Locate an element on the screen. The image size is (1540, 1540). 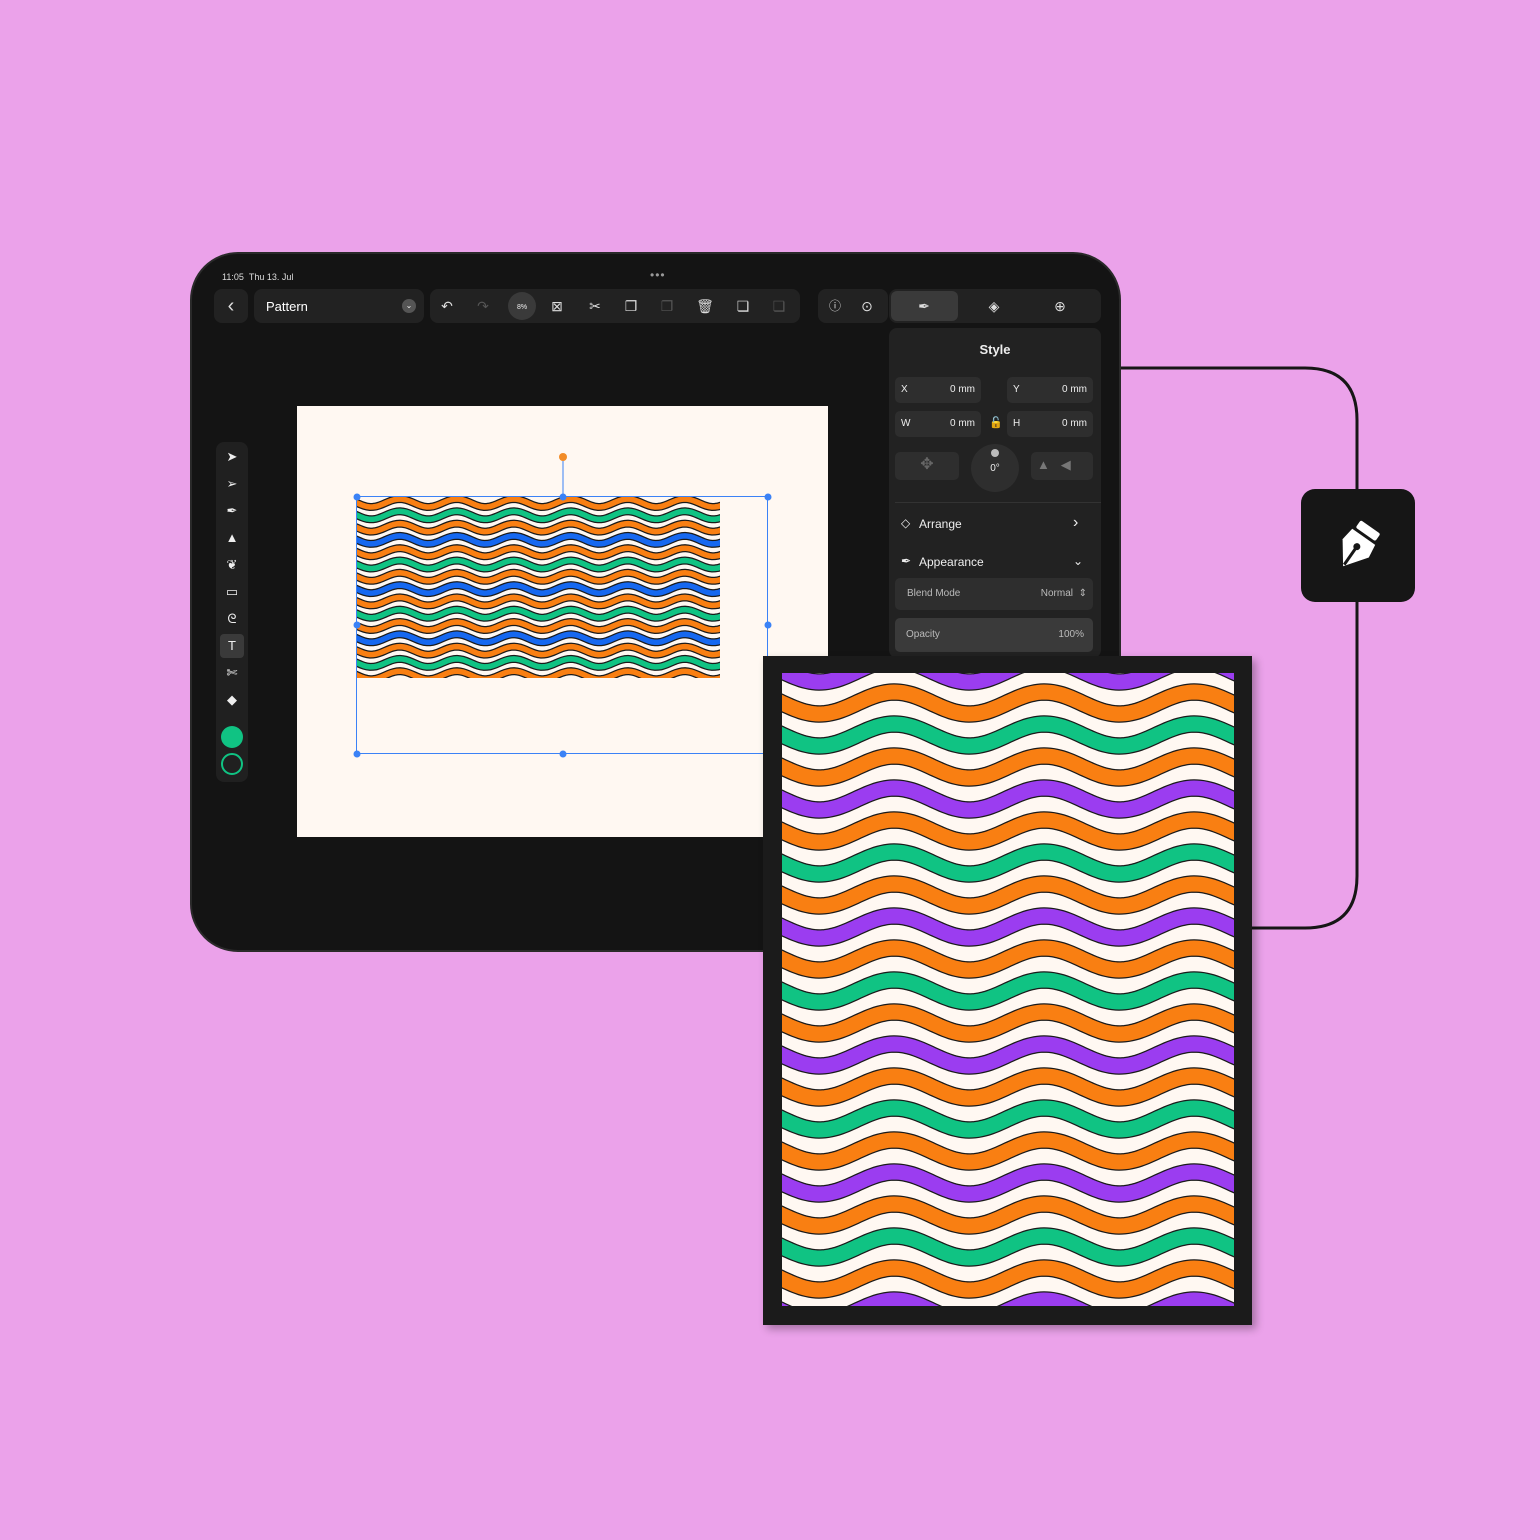
scissors-icon: ✂ is located at coordinates (595, 306).